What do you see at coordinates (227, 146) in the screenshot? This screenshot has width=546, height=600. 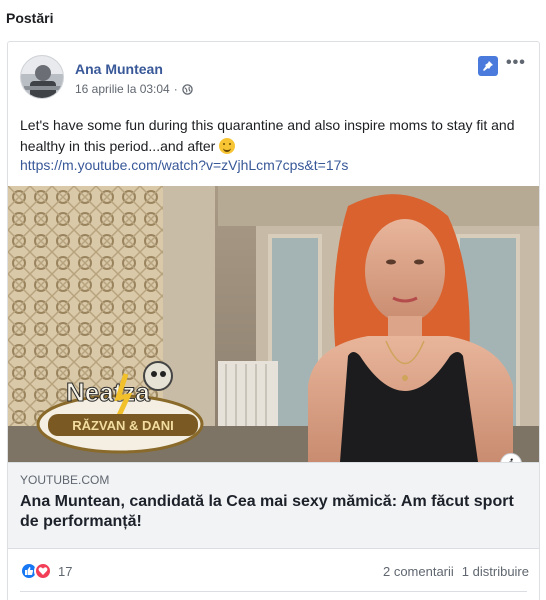 I see `smile-emoji-icon` at bounding box center [227, 146].